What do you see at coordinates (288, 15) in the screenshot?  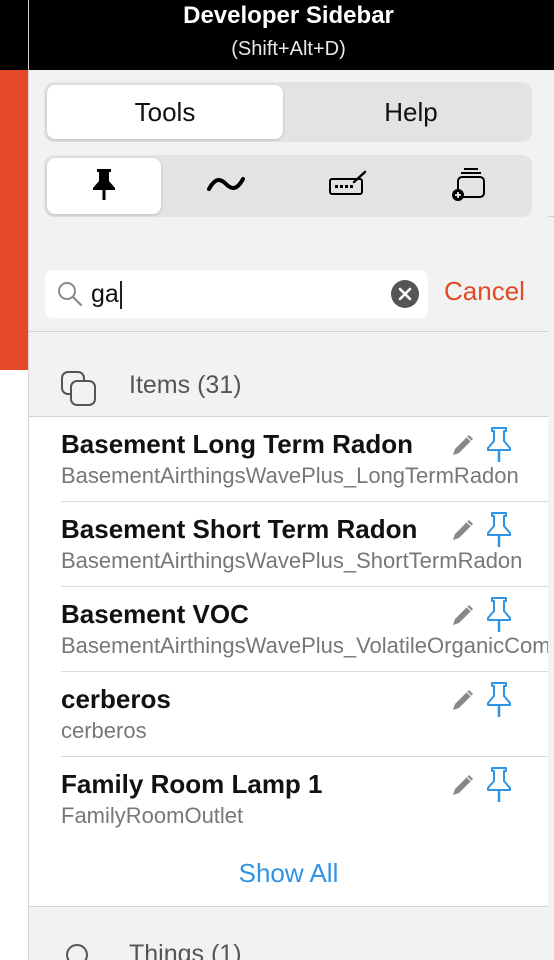 I see `sidebar-title: Developer Sidebar` at bounding box center [288, 15].